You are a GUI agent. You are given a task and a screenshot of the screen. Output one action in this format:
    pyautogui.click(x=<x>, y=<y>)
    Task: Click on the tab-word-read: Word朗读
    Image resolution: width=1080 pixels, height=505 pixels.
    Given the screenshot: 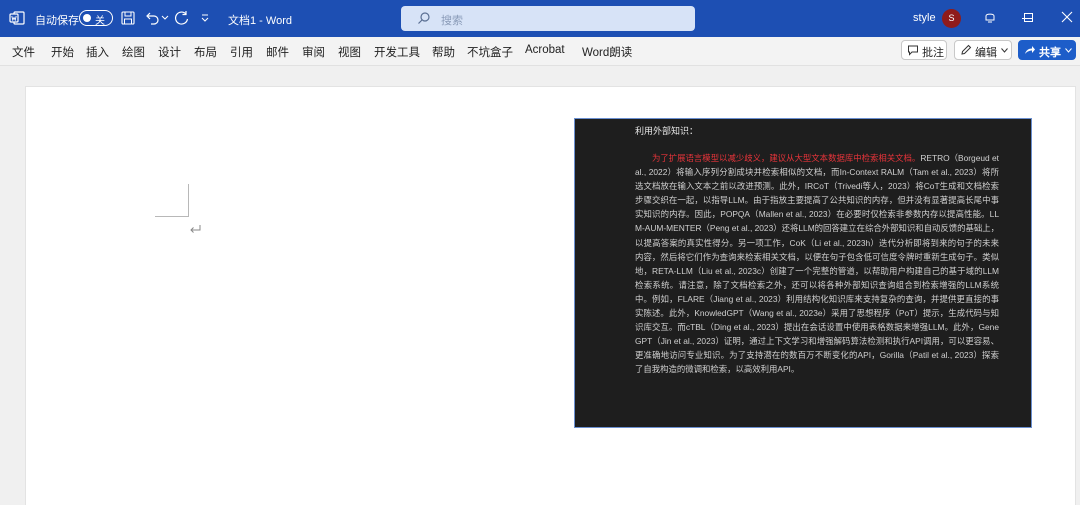 What is the action you would take?
    pyautogui.click(x=607, y=52)
    